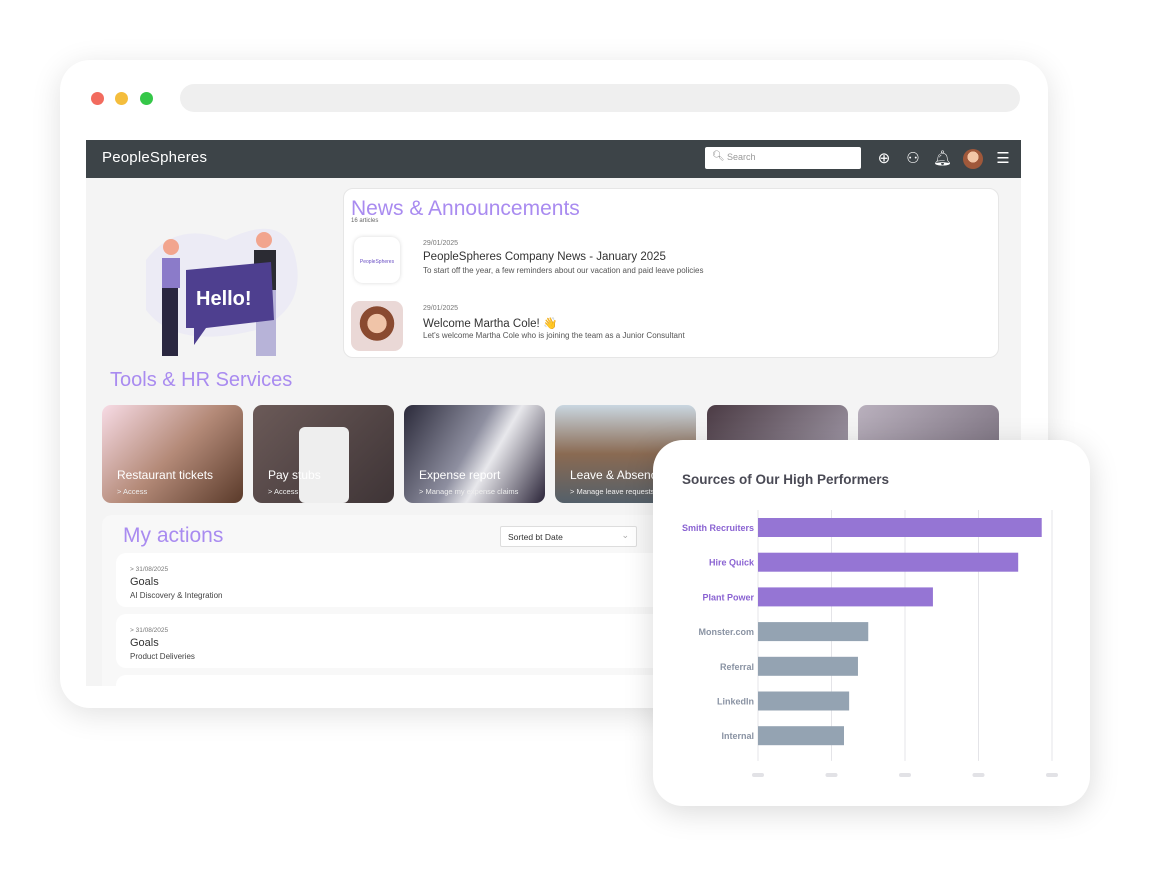 This screenshot has width=1165, height=881. Describe the element at coordinates (535, 537) in the screenshot. I see `sort-value: Sorted bt Date` at that location.